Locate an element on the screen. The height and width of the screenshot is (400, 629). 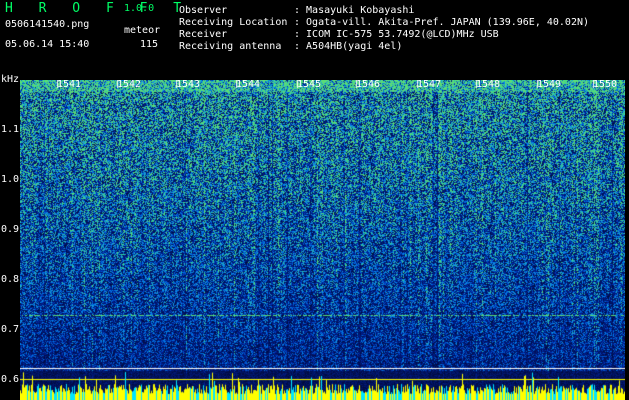
y-tick-label: 0.7 is located at coordinates (10, 329).